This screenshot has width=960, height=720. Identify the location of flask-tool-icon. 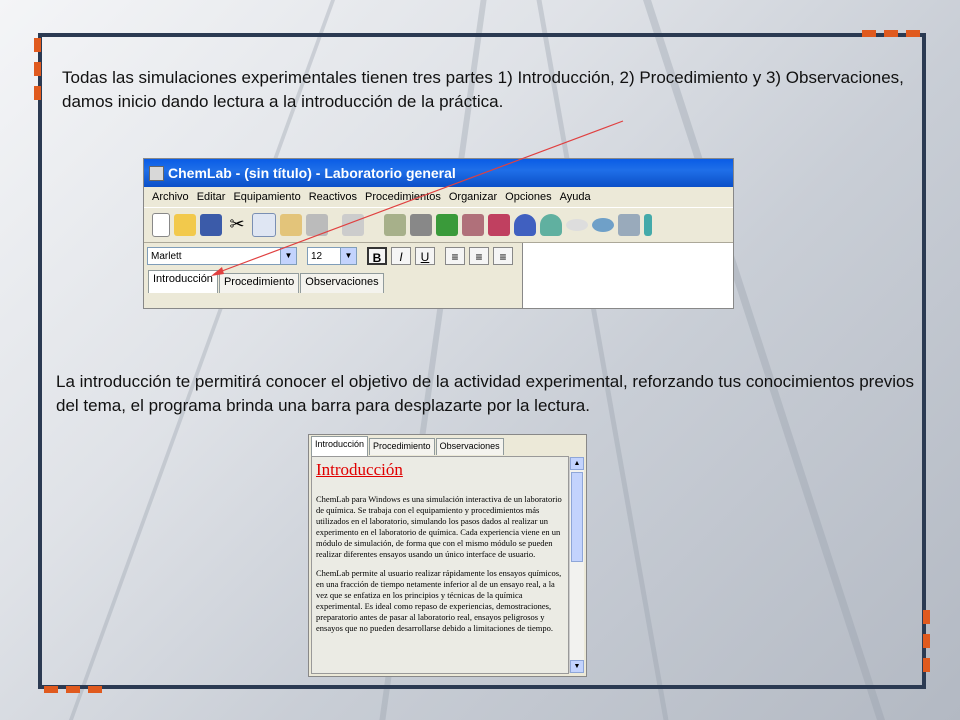
(353, 225).